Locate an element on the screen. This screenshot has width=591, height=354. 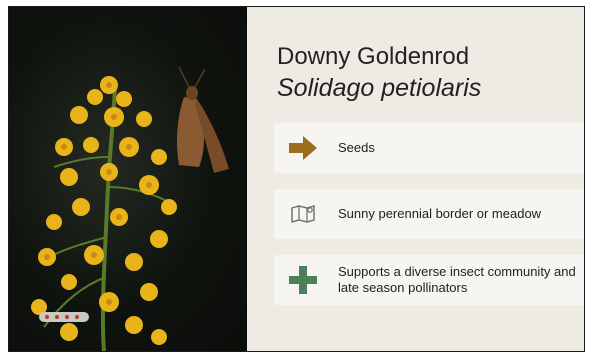
feature-text: Seeds is located at coordinates (356, 147).